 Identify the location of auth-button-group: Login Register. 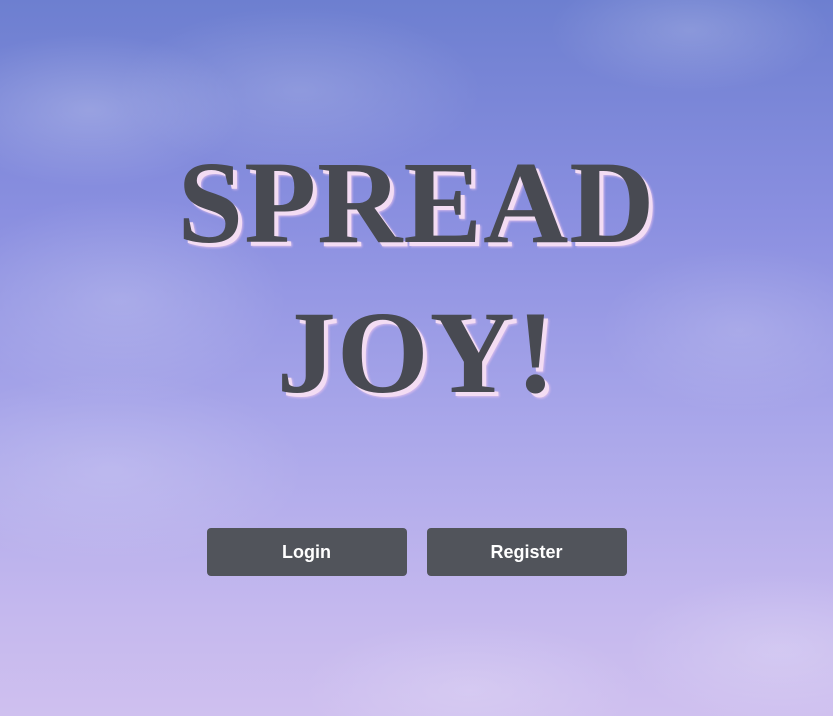
(416, 552).